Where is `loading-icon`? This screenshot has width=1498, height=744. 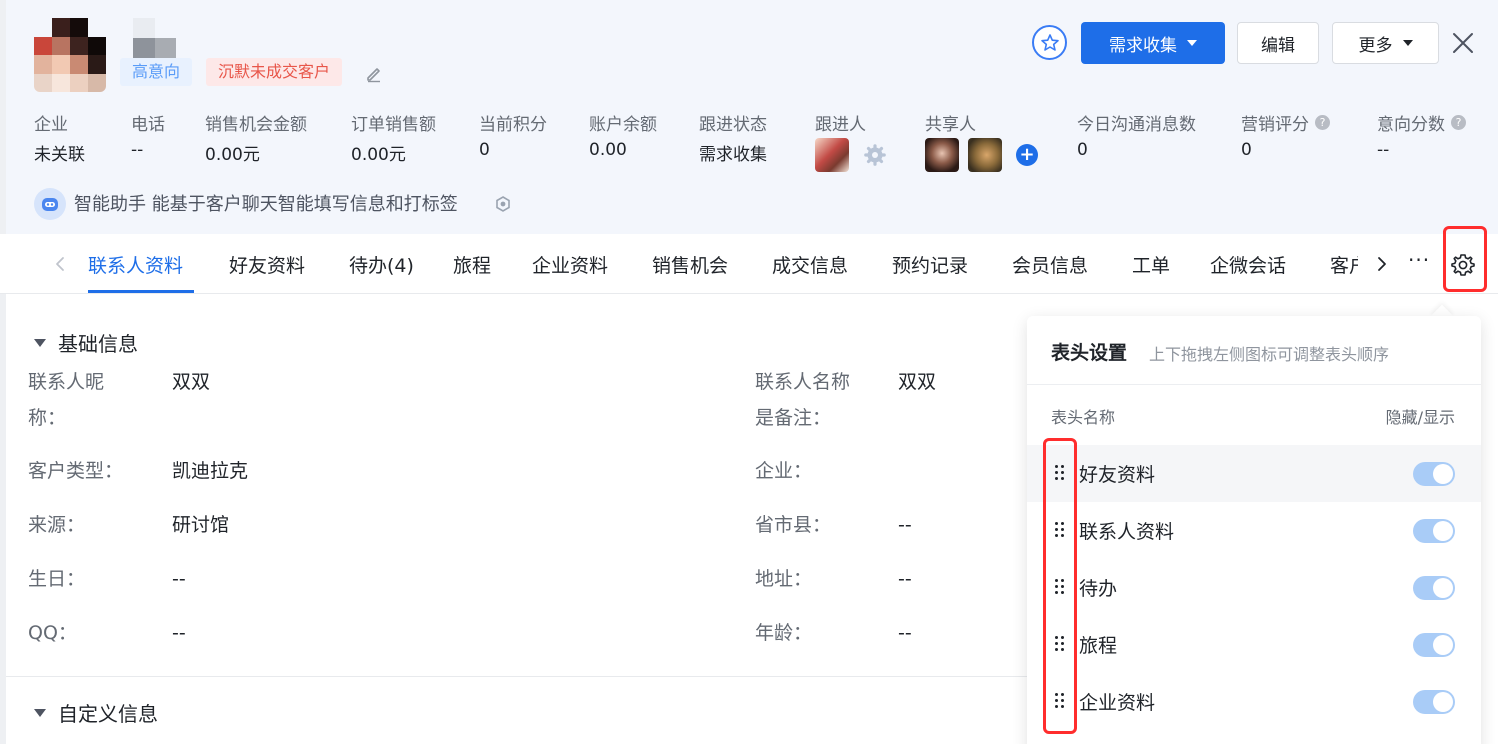 loading-icon is located at coordinates (503, 204).